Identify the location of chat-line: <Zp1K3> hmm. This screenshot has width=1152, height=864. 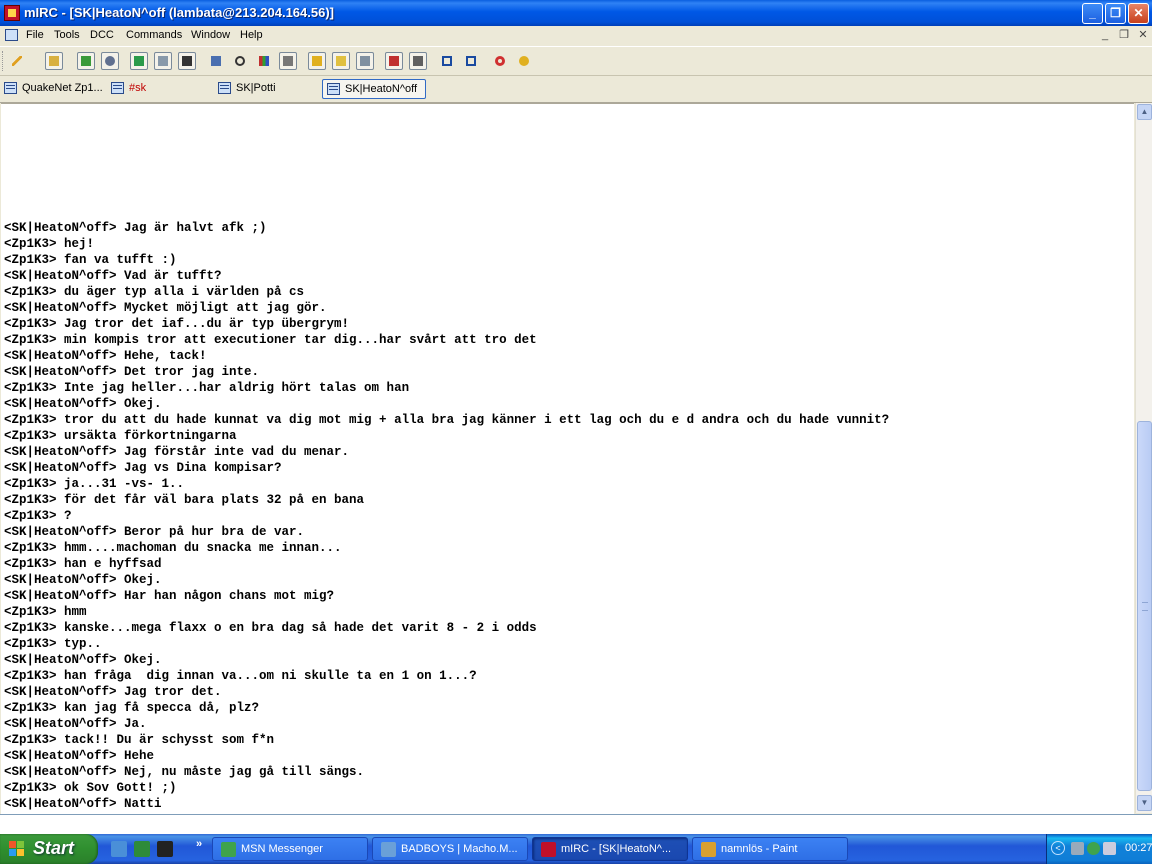
(45, 612).